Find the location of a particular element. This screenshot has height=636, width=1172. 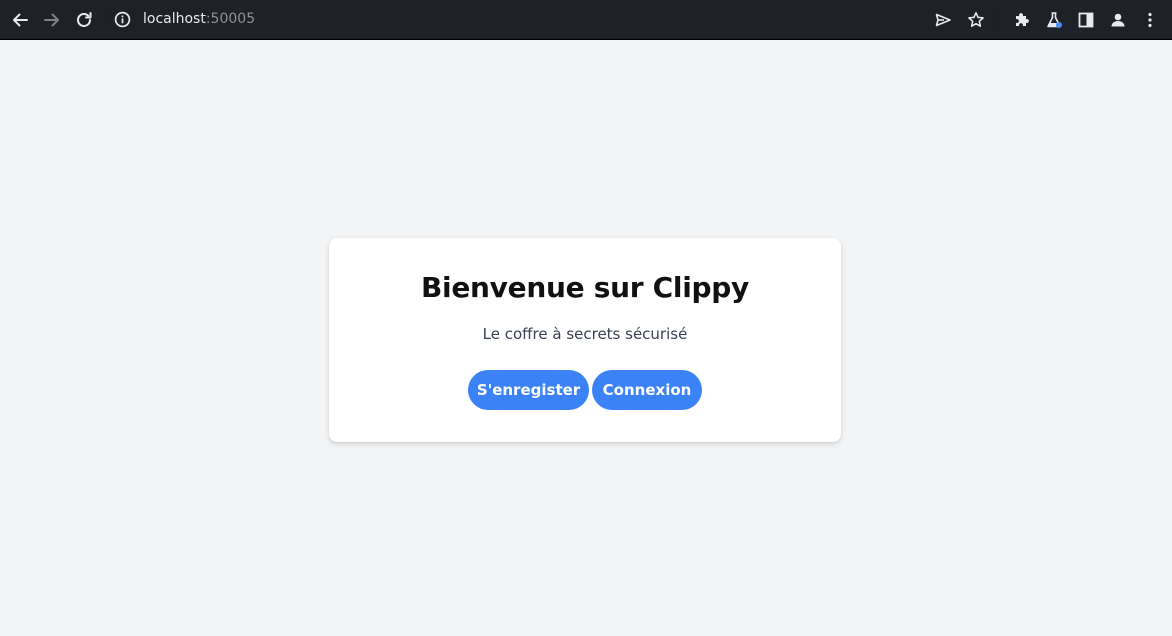

url-text: localhost:50005 is located at coordinates (199, 19).